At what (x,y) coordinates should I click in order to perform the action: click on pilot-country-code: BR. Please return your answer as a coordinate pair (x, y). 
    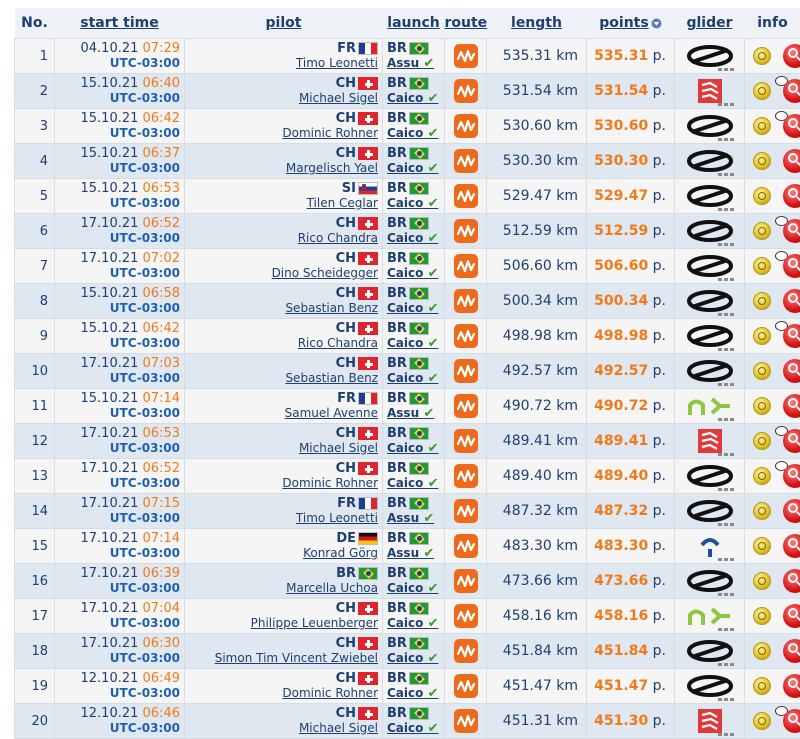
    Looking at the image, I should click on (346, 573).